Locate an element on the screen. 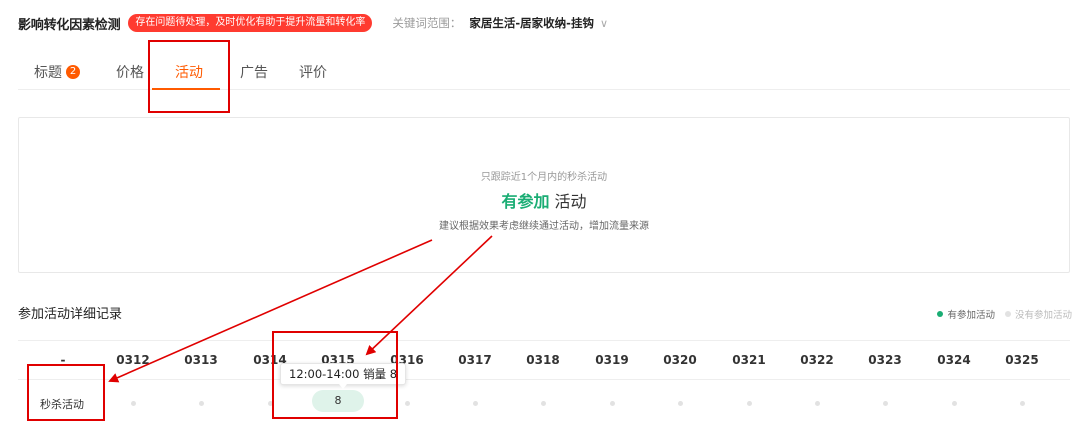 This screenshot has height=423, width=1080. tab-label: 评价 is located at coordinates (313, 73).